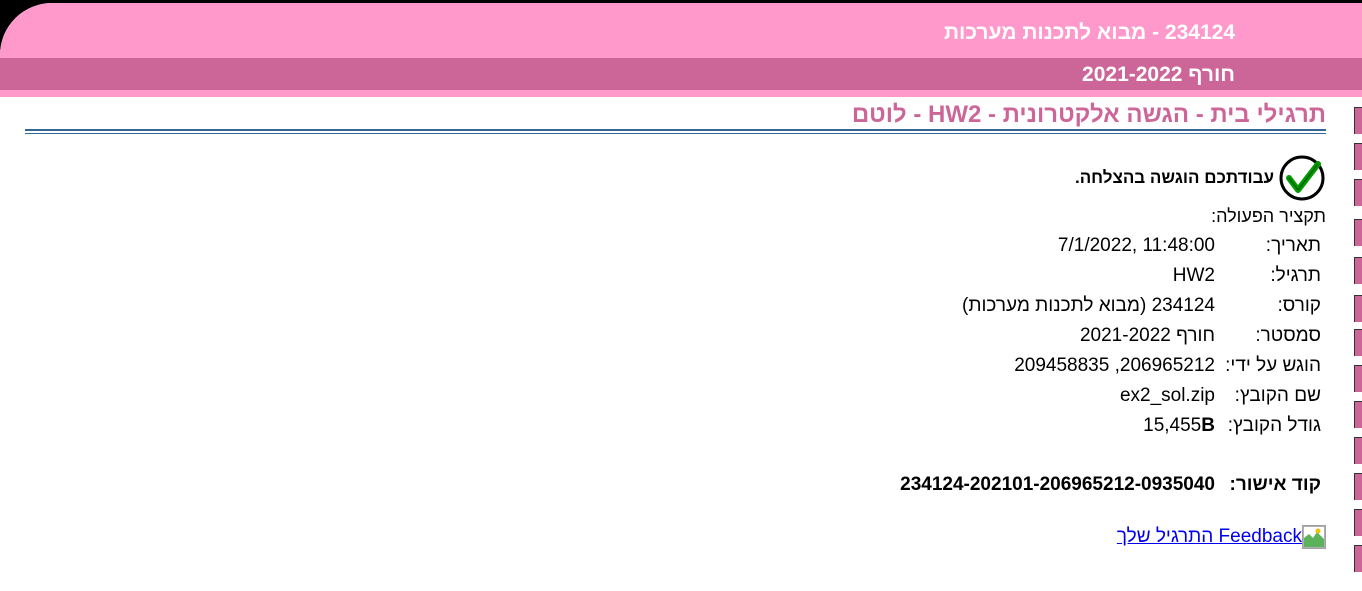 The height and width of the screenshot is (591, 1362). What do you see at coordinates (1057, 484) in the screenshot?
I see `approval-code: 234124-202101-206965212-0935040` at bounding box center [1057, 484].